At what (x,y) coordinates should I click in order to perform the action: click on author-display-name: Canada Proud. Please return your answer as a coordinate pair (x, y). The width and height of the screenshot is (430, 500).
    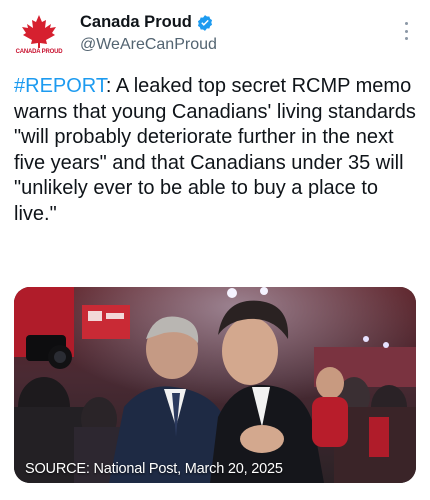
    Looking at the image, I should click on (136, 22).